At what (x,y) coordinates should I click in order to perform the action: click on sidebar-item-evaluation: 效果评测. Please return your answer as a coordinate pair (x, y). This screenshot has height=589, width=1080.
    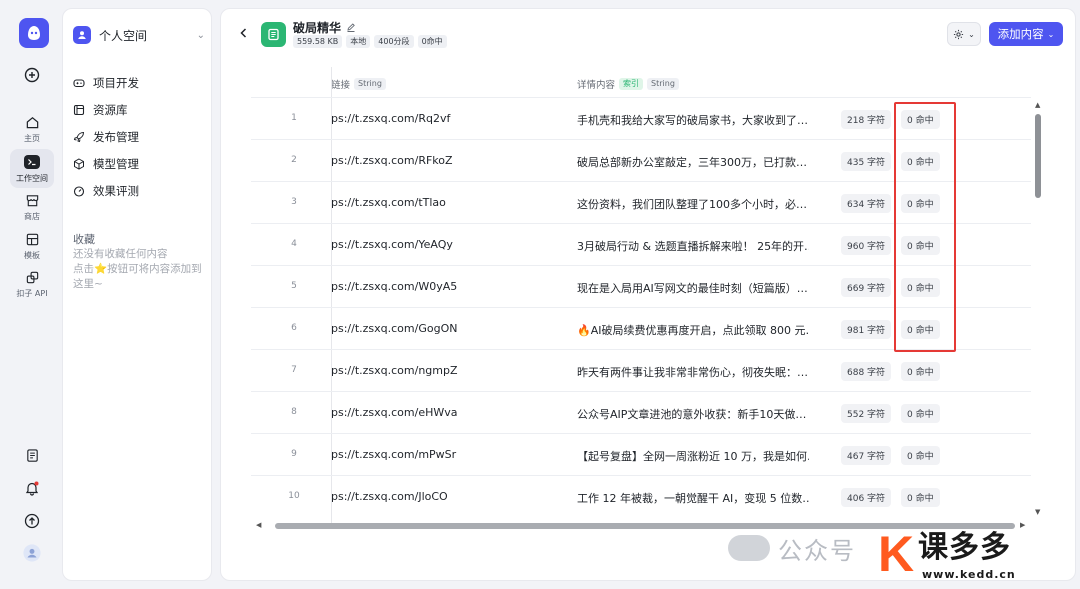
    Looking at the image, I should click on (139, 190).